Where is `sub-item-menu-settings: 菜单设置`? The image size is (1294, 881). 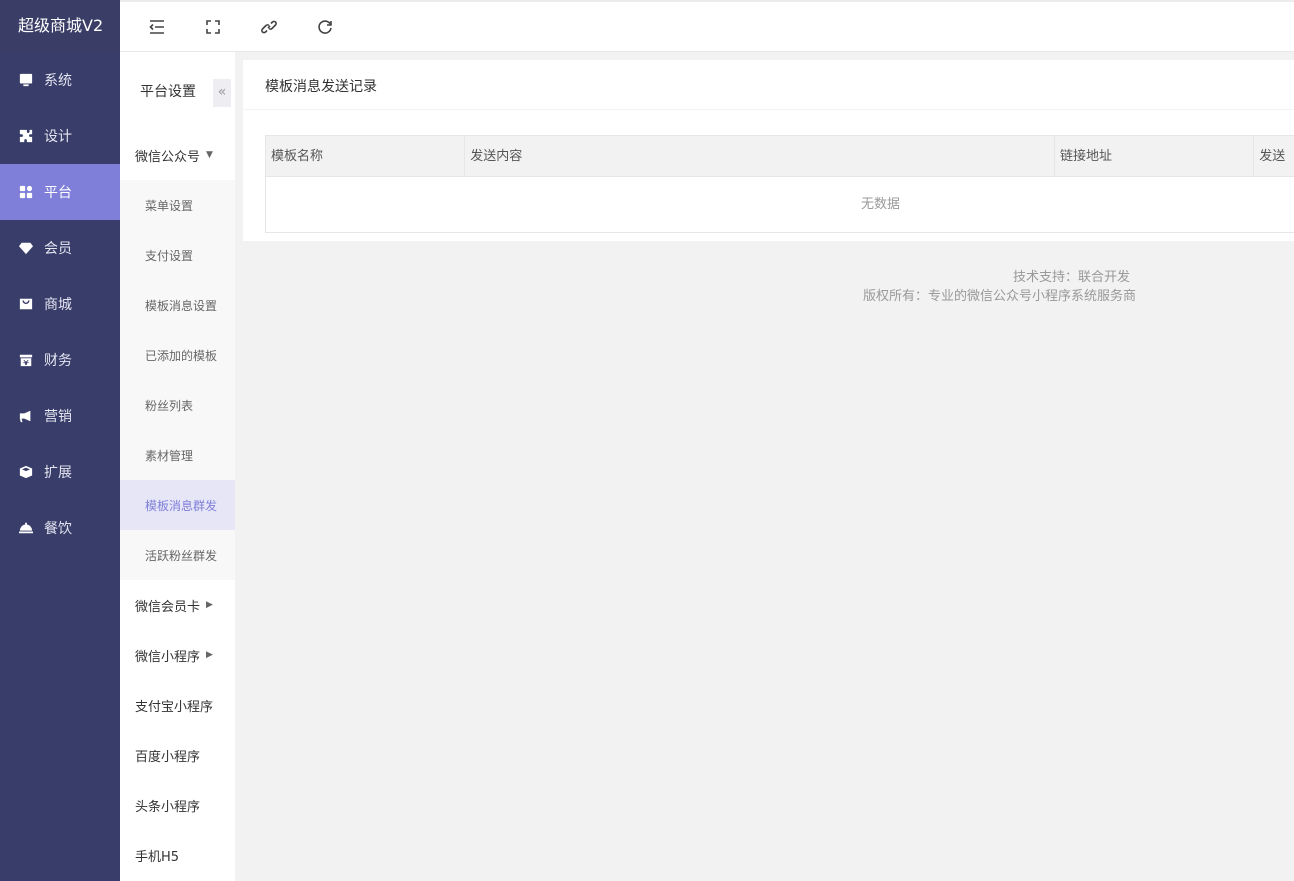
sub-item-menu-settings: 菜单设置 is located at coordinates (177, 205).